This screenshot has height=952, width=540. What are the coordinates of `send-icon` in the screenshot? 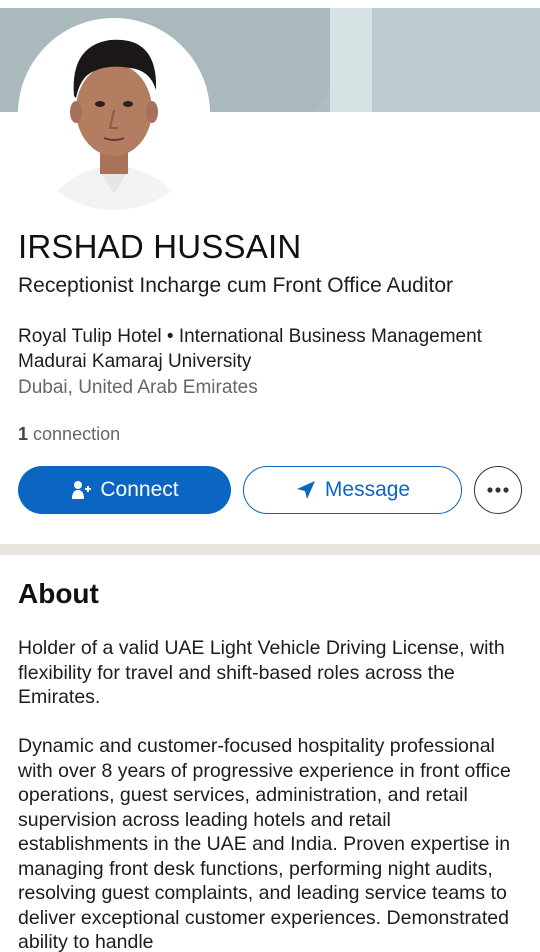 It's located at (306, 490).